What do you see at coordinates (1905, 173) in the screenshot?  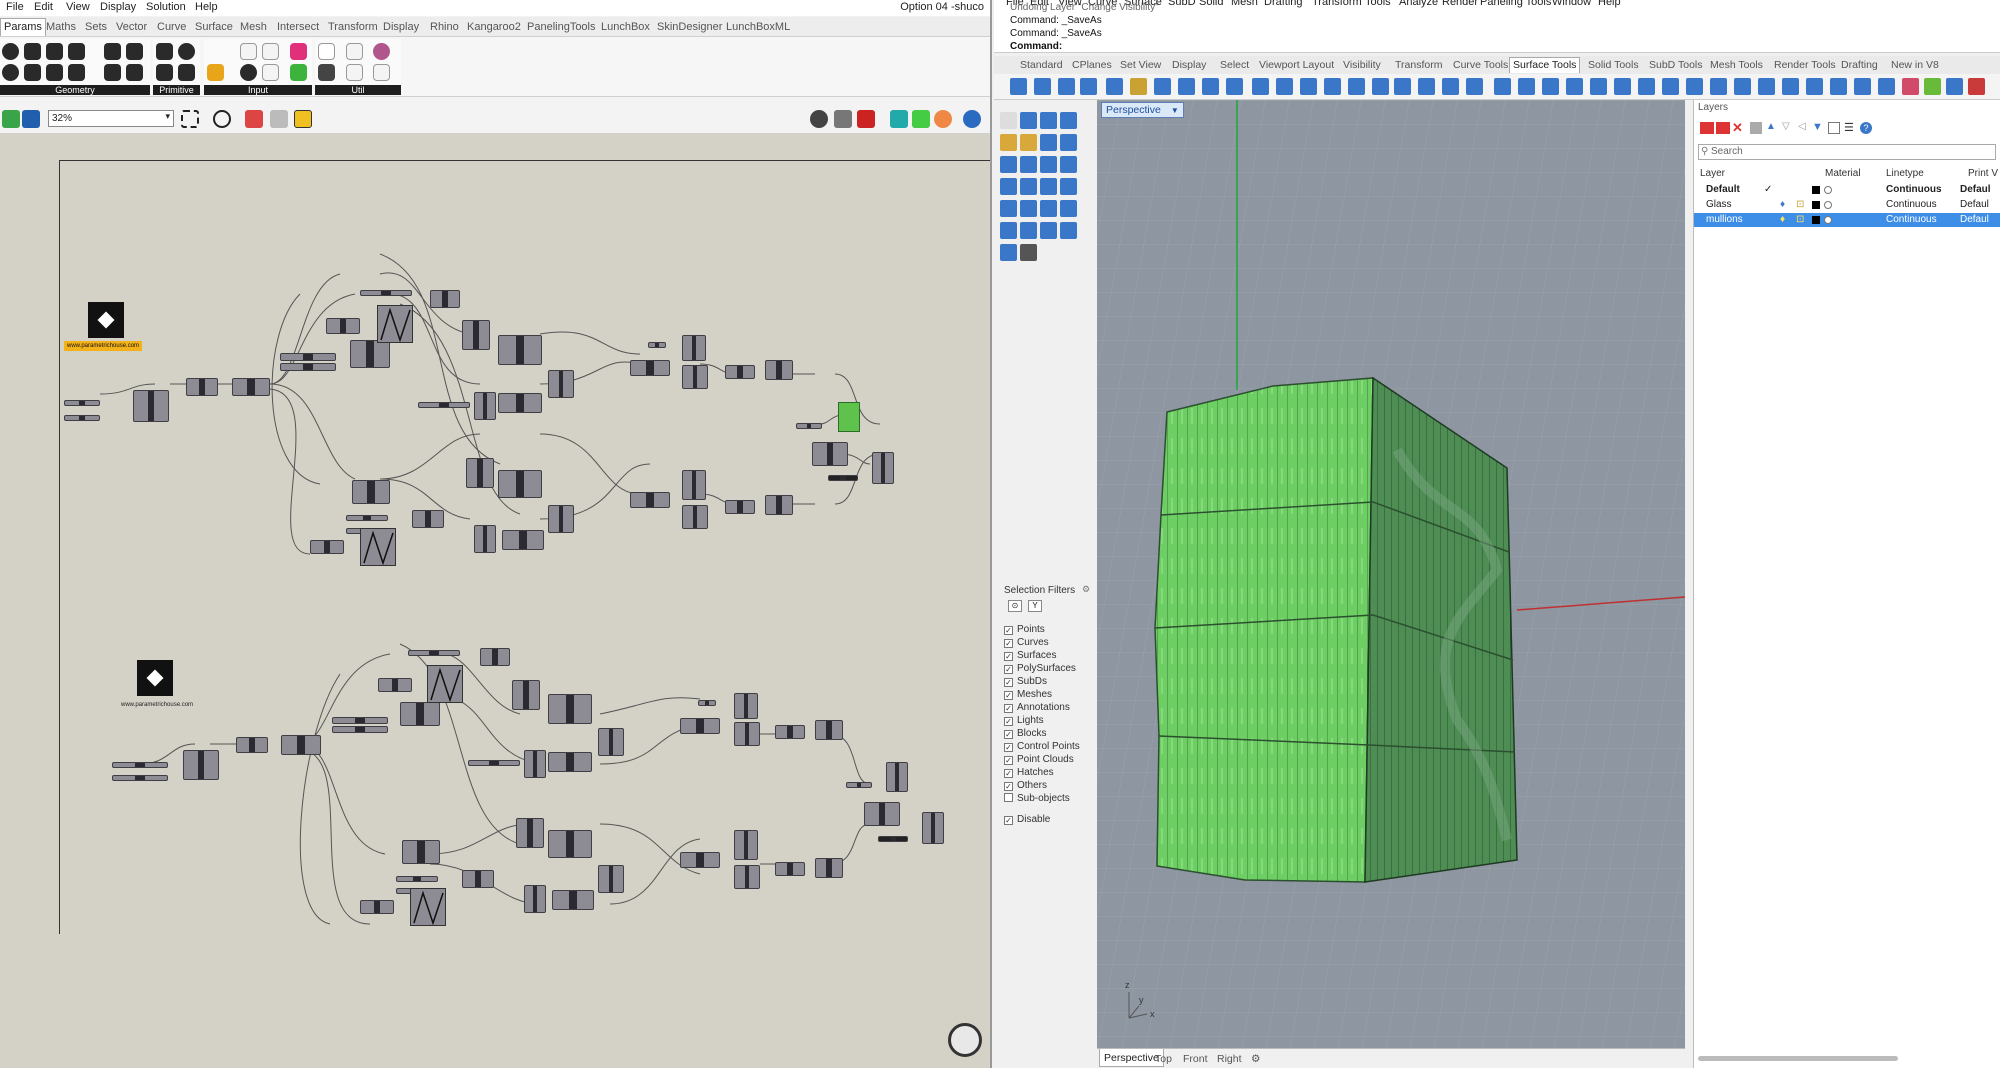 I see `column-linetype: Linetype` at bounding box center [1905, 173].